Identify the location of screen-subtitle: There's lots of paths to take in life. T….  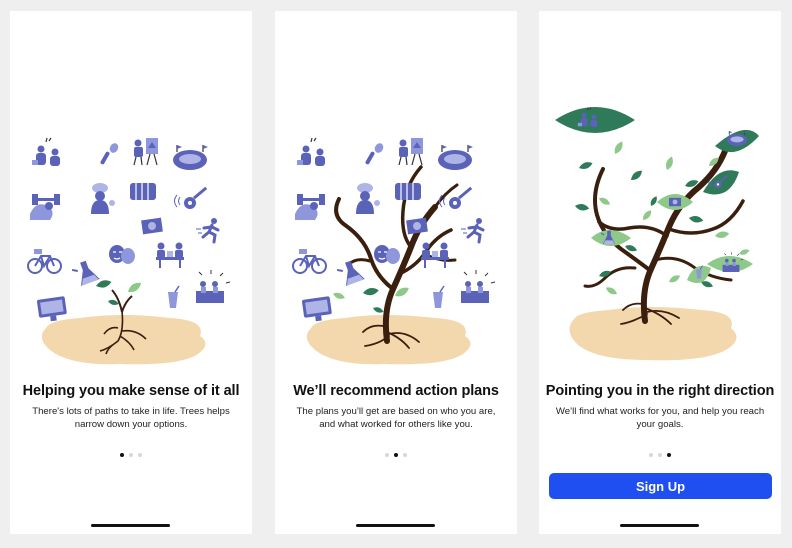
(131, 418).